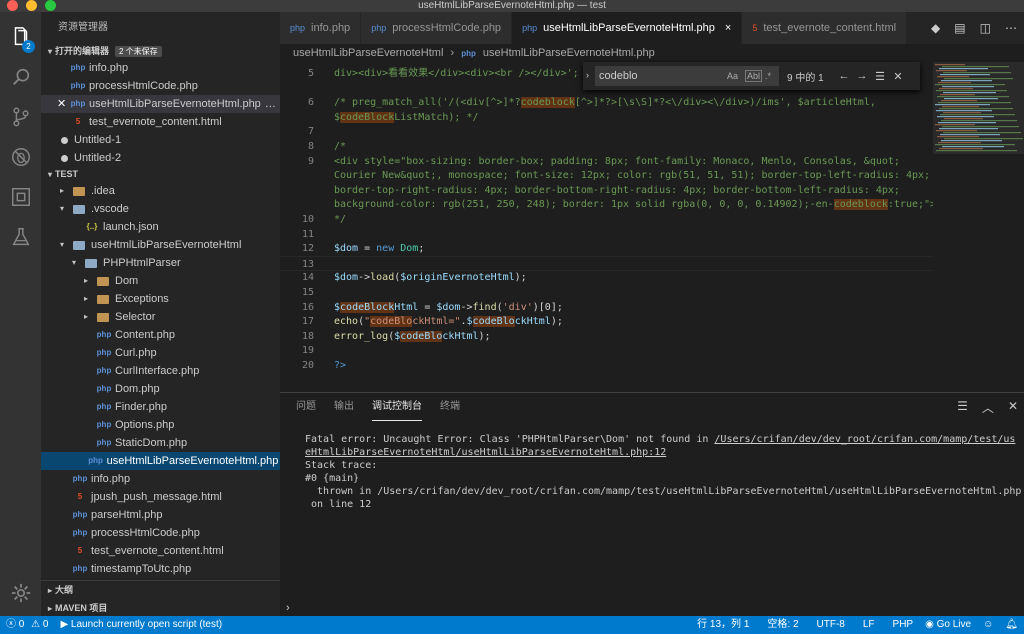  What do you see at coordinates (160, 209) in the screenshot?
I see `tree-item: ▾ .vscode` at bounding box center [160, 209].